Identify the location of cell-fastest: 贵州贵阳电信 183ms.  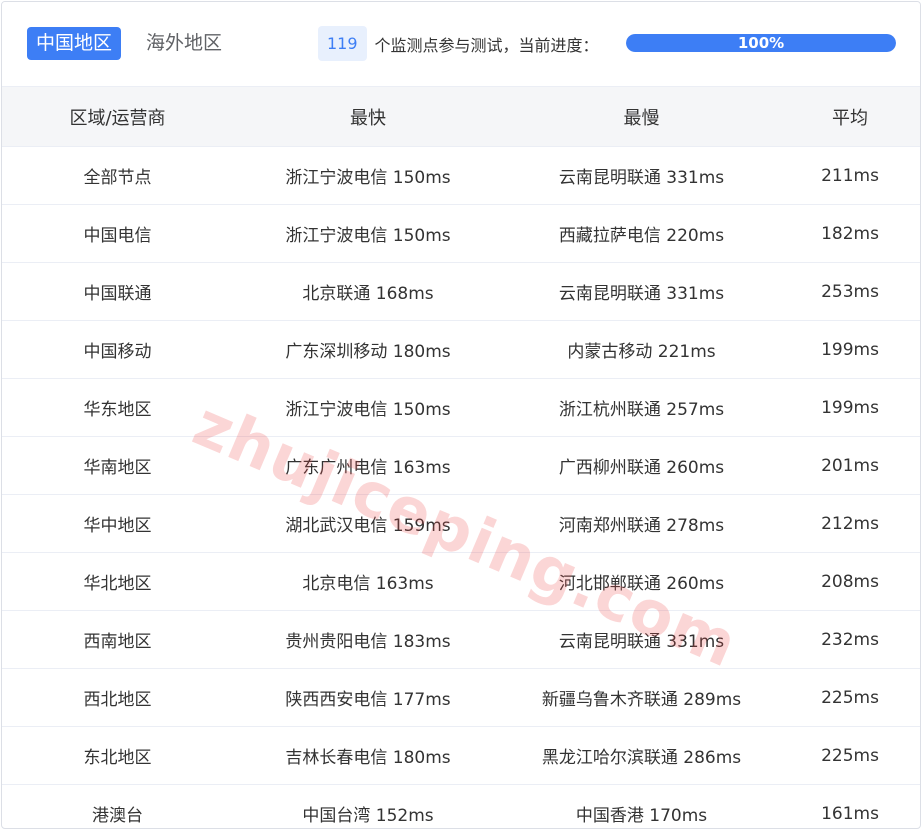
(368, 639).